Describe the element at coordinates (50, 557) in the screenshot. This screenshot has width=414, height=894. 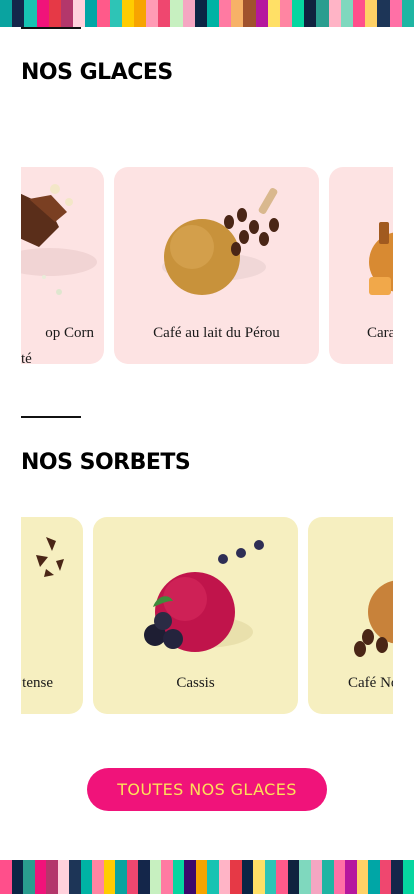
I see `chocolate-shavings-illustration` at that location.